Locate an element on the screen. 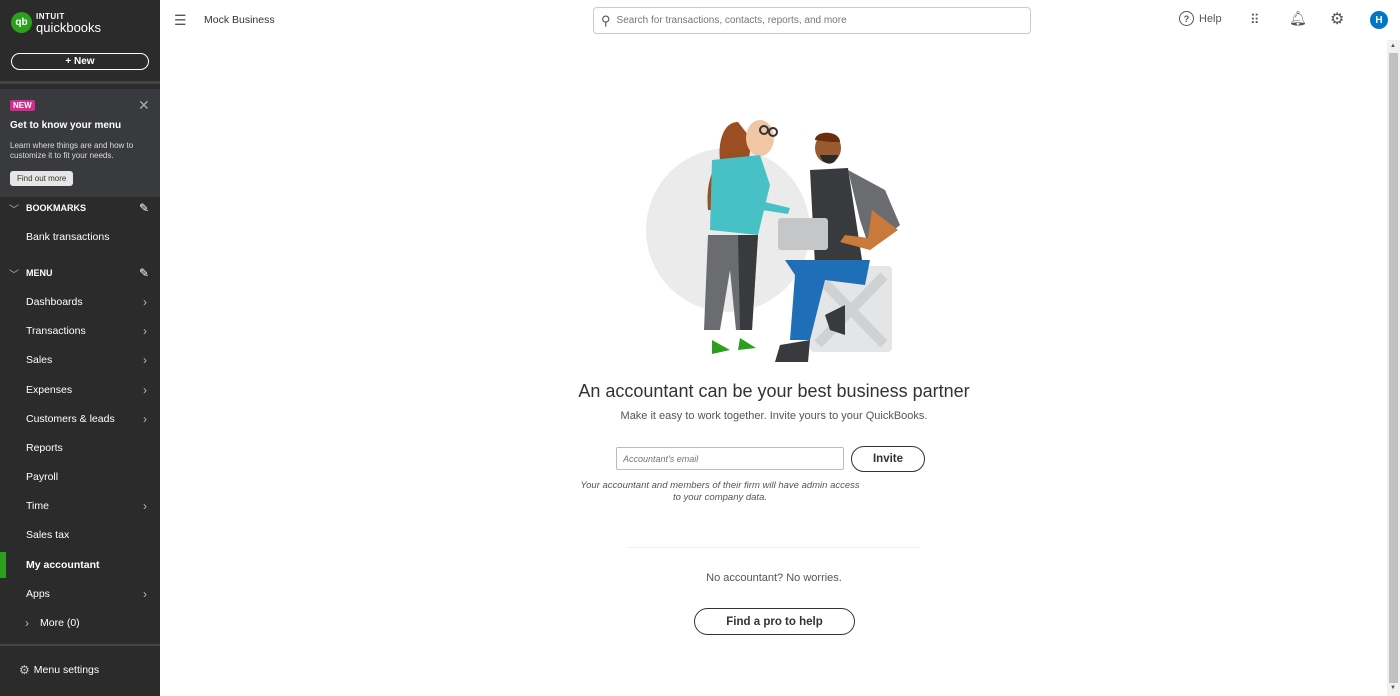 The height and width of the screenshot is (696, 1400). quickbooks-wordmark: quickbooks is located at coordinates (69, 27).